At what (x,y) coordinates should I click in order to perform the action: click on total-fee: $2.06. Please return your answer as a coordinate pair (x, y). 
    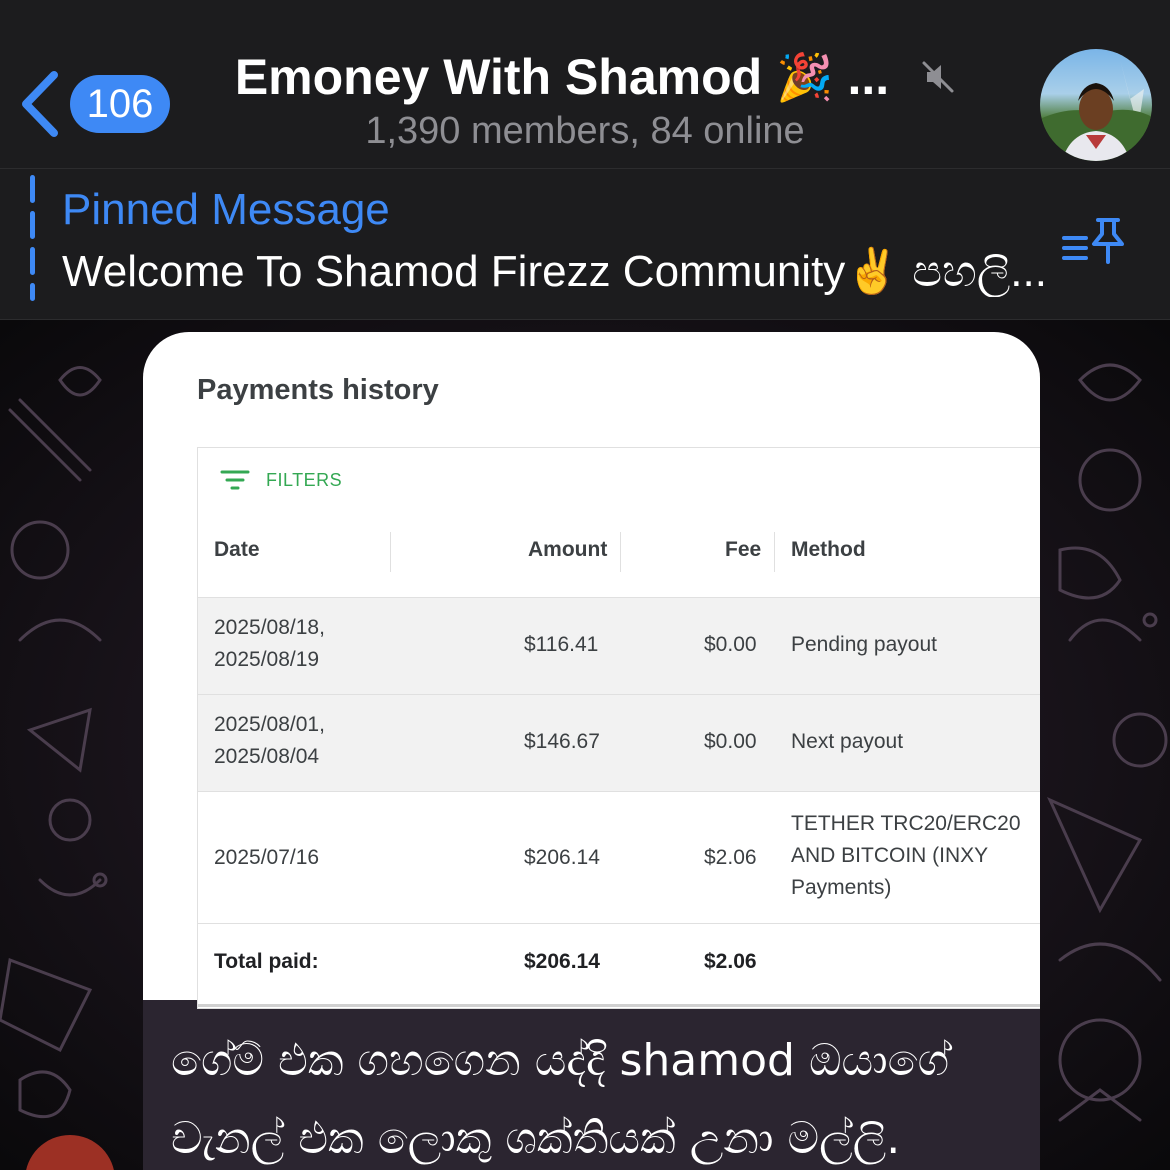
    Looking at the image, I should click on (730, 961).